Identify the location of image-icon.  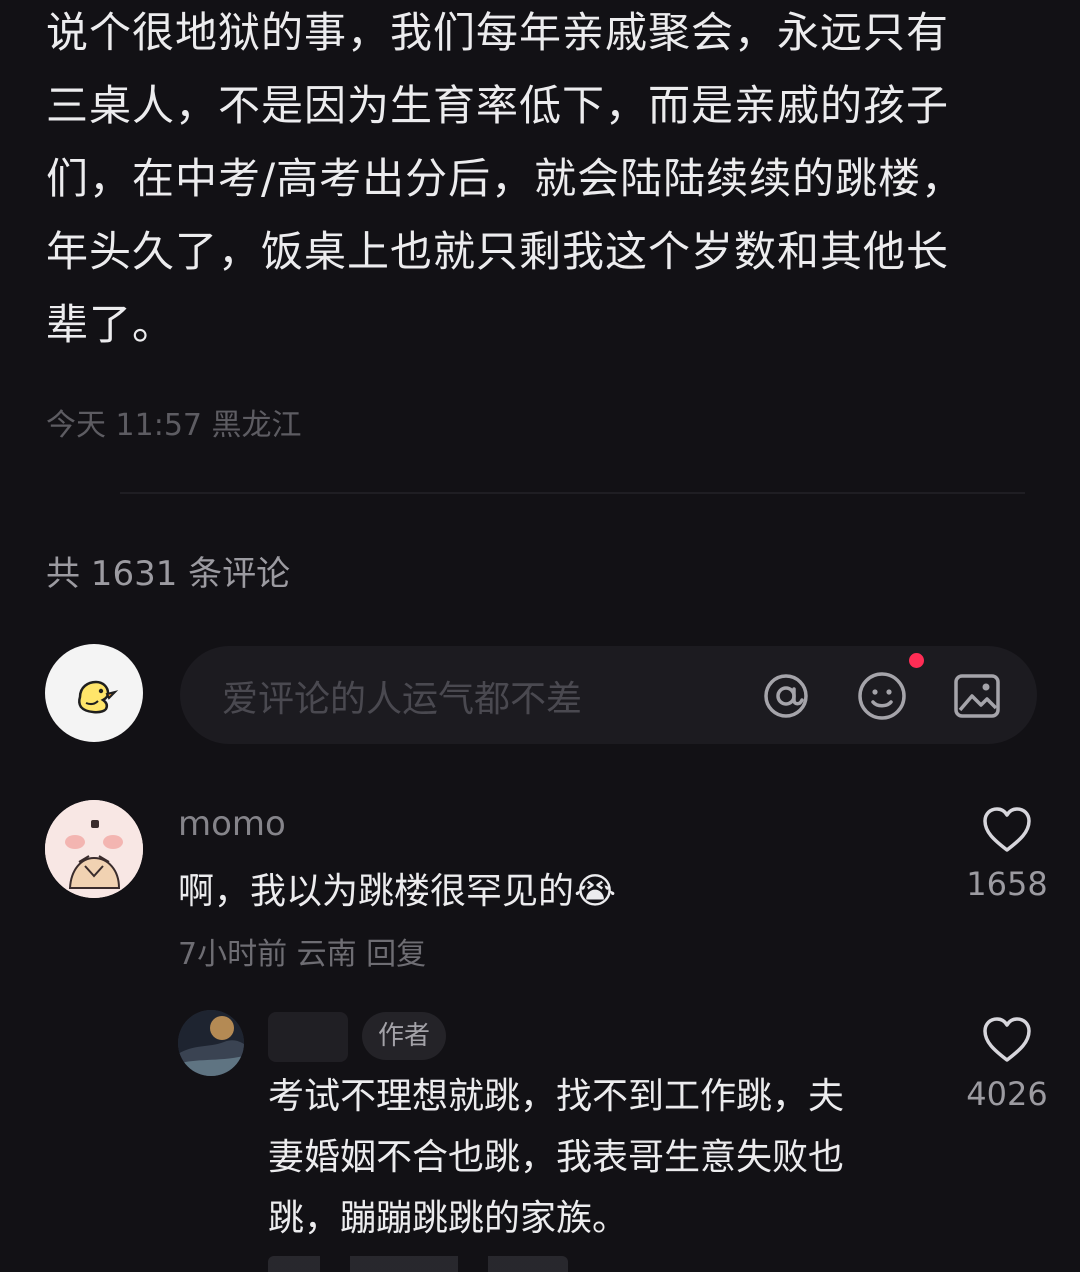
(977, 696).